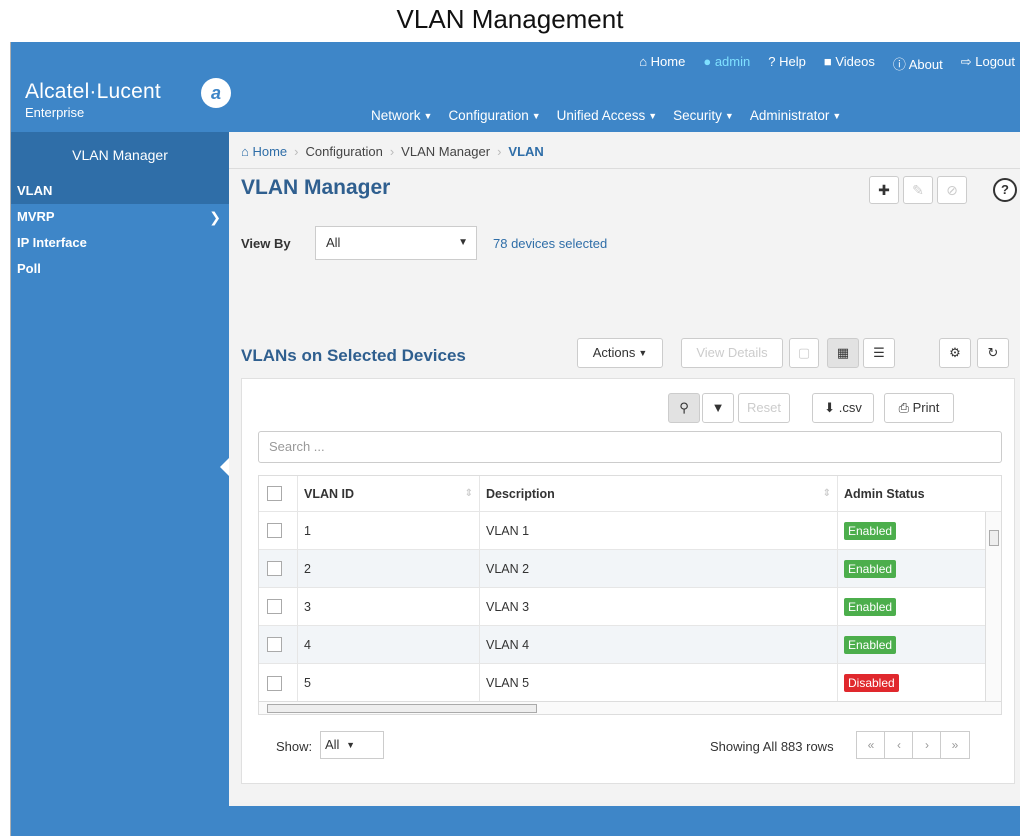 Image resolution: width=1020 pixels, height=836 pixels. I want to click on actions-button: Actions ▼, so click(620, 353).